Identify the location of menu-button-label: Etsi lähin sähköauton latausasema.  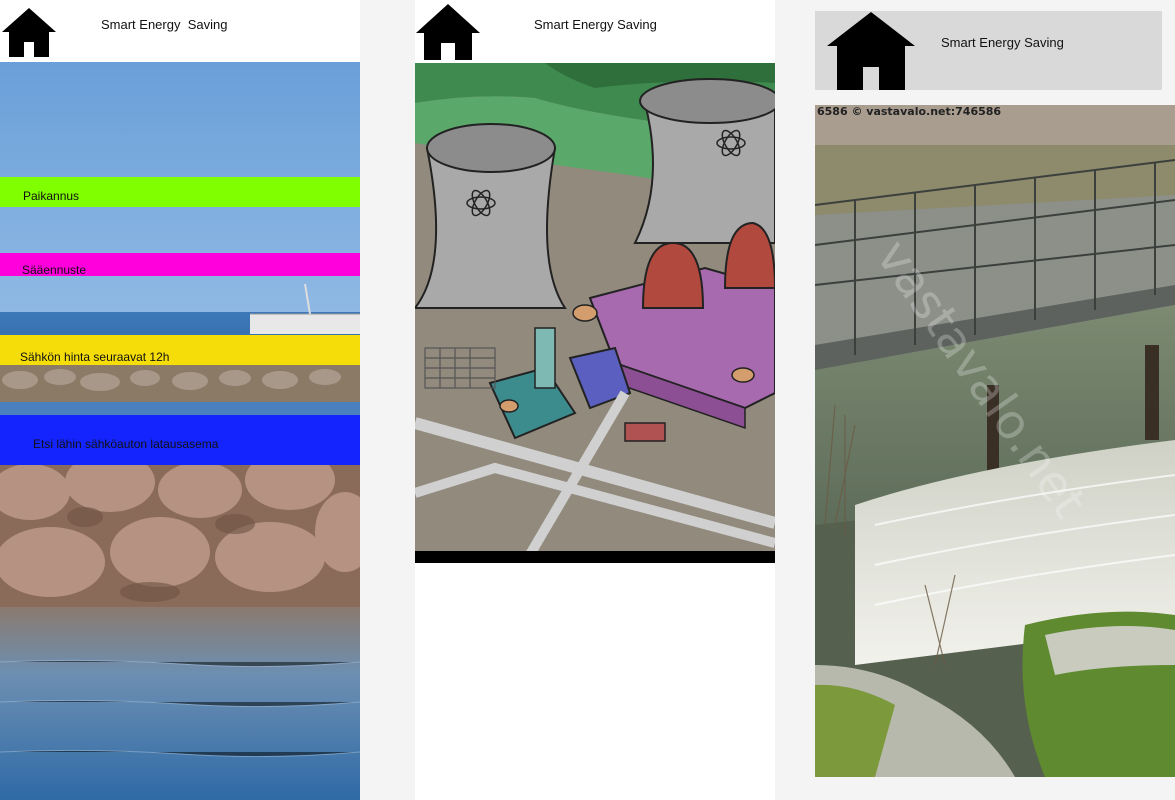
(126, 444).